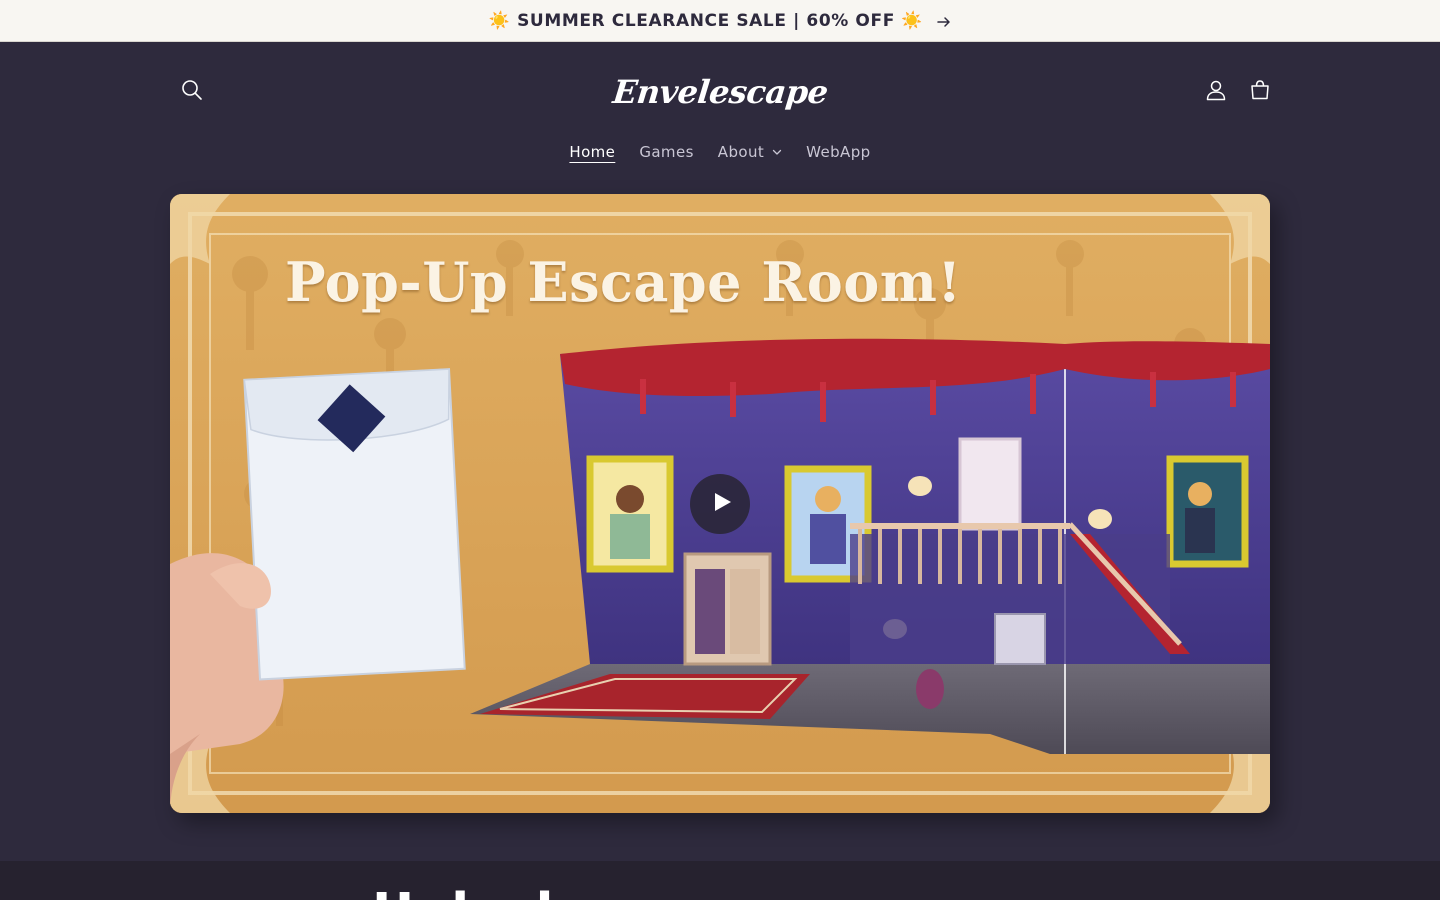  What do you see at coordinates (944, 21) in the screenshot?
I see `arrow-right-icon` at bounding box center [944, 21].